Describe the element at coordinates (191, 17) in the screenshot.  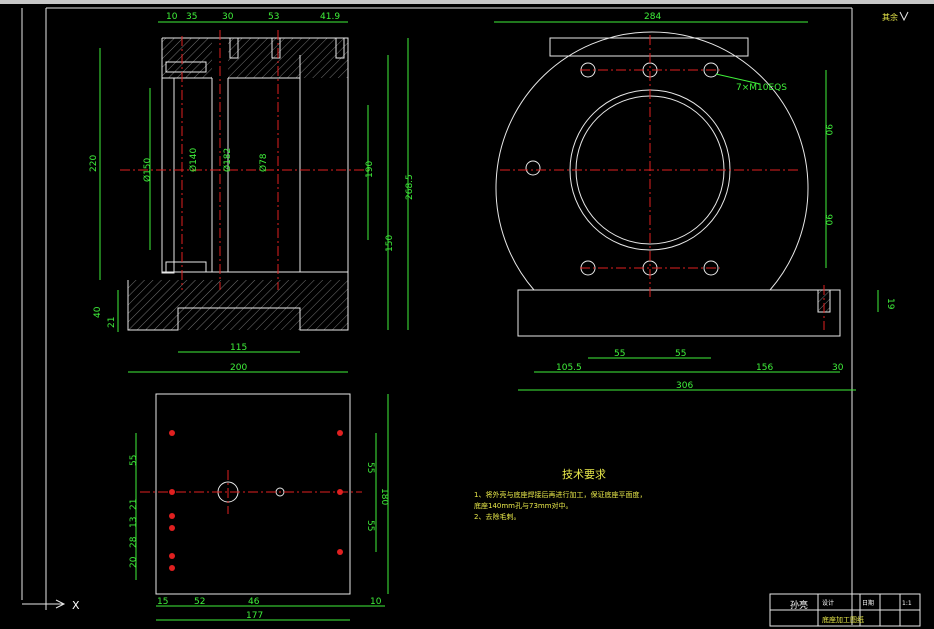
I see `dim-top-35: 35` at that location.